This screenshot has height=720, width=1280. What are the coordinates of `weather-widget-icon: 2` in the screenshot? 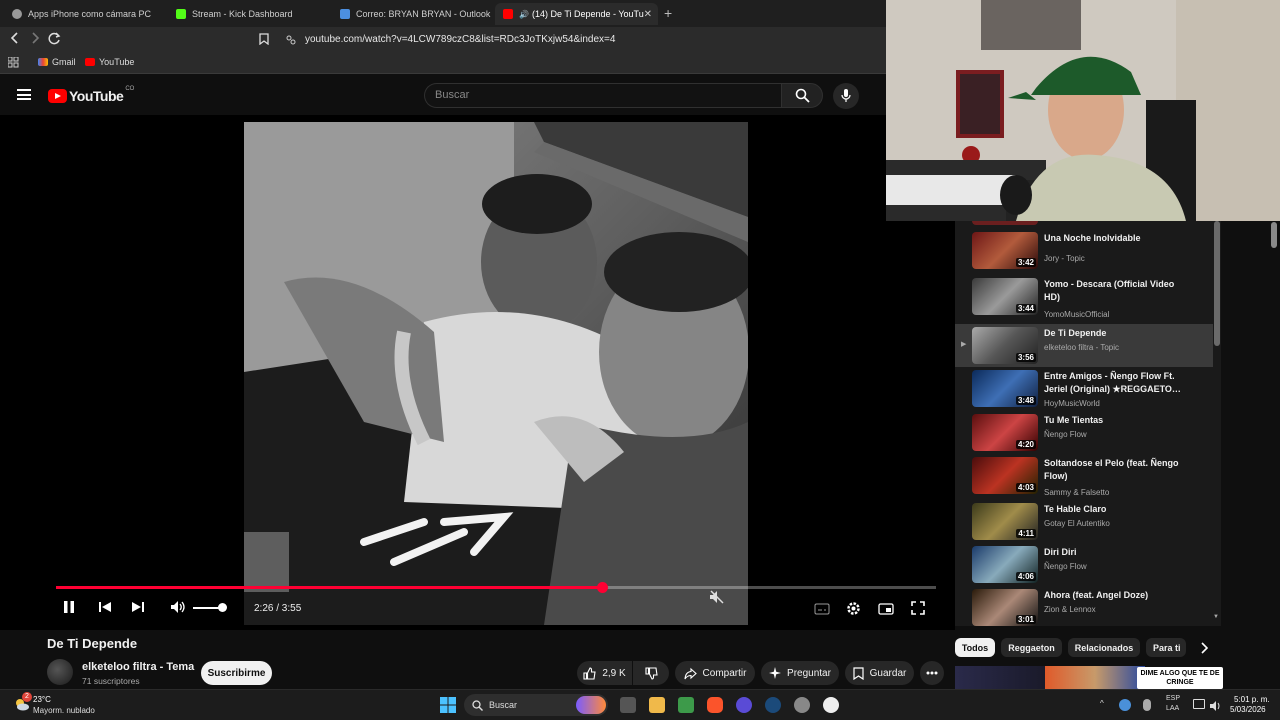 It's located at (22, 702).